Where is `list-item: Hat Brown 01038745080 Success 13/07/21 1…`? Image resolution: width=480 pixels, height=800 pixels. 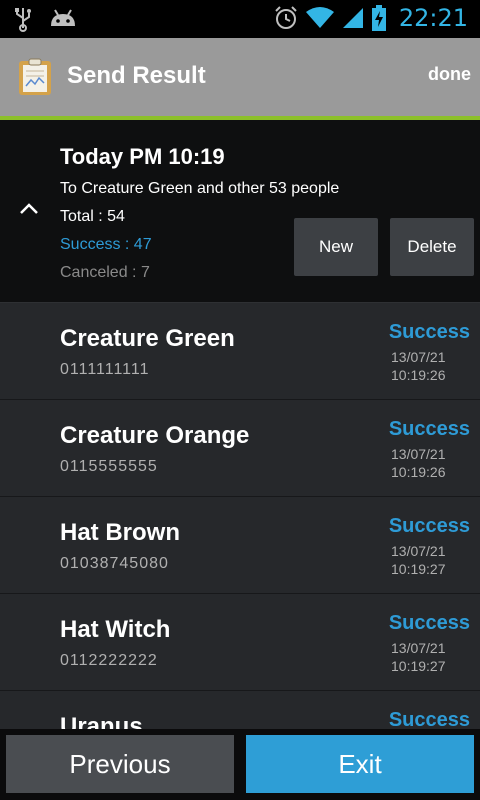 list-item: Hat Brown 01038745080 Success 13/07/21 1… is located at coordinates (240, 545).